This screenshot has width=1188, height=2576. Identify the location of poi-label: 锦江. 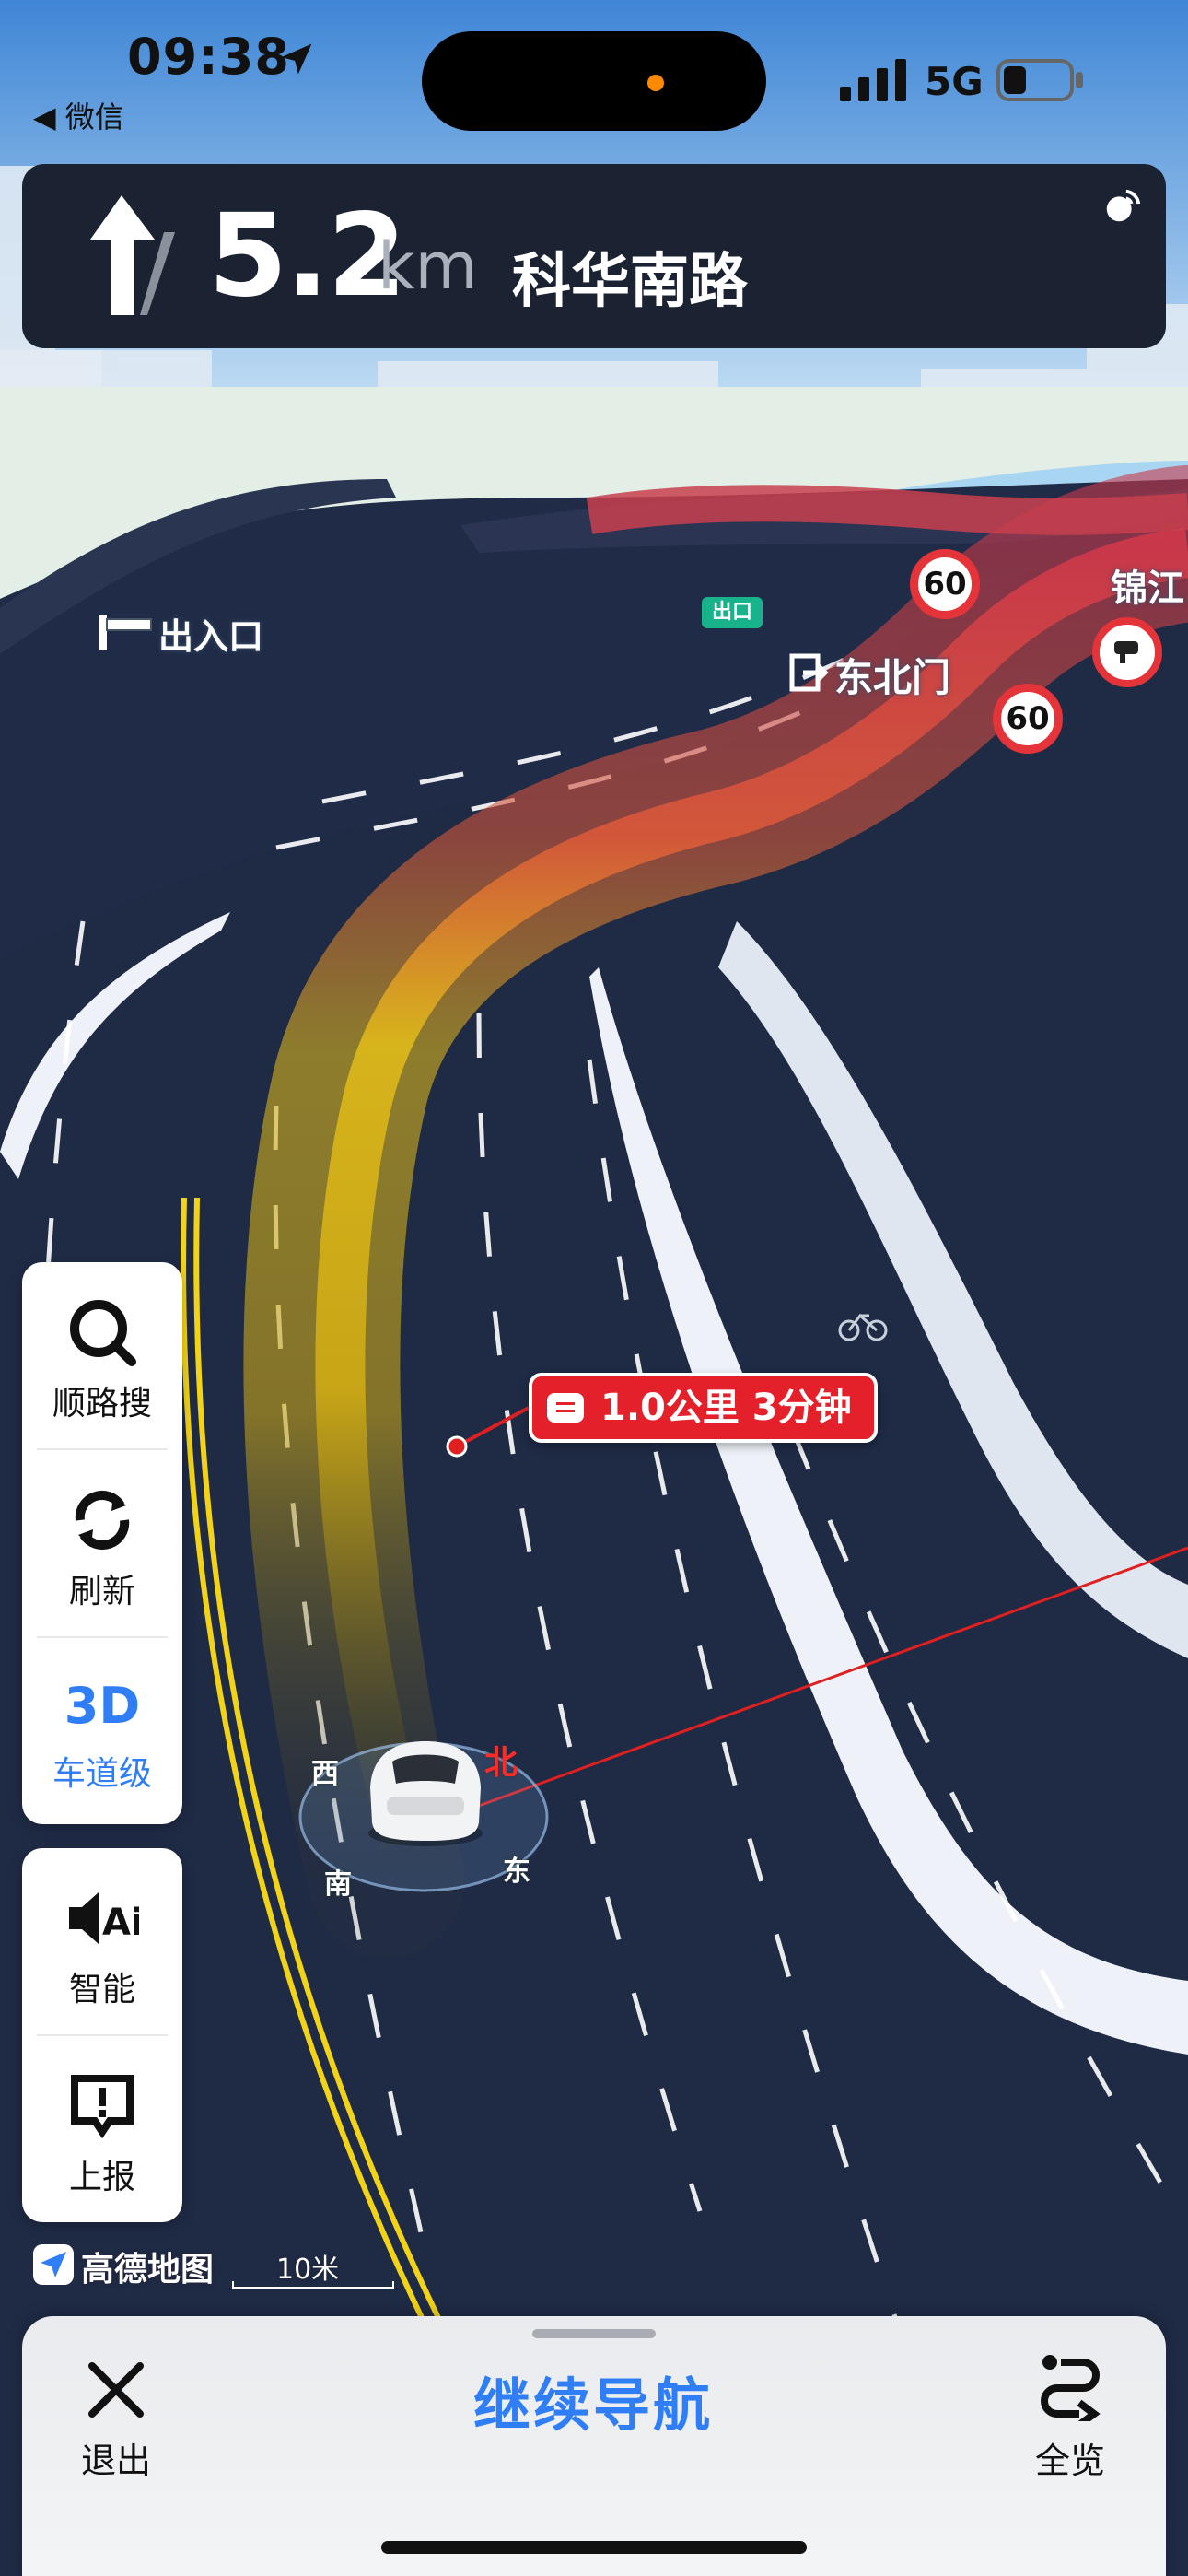
(1147, 585).